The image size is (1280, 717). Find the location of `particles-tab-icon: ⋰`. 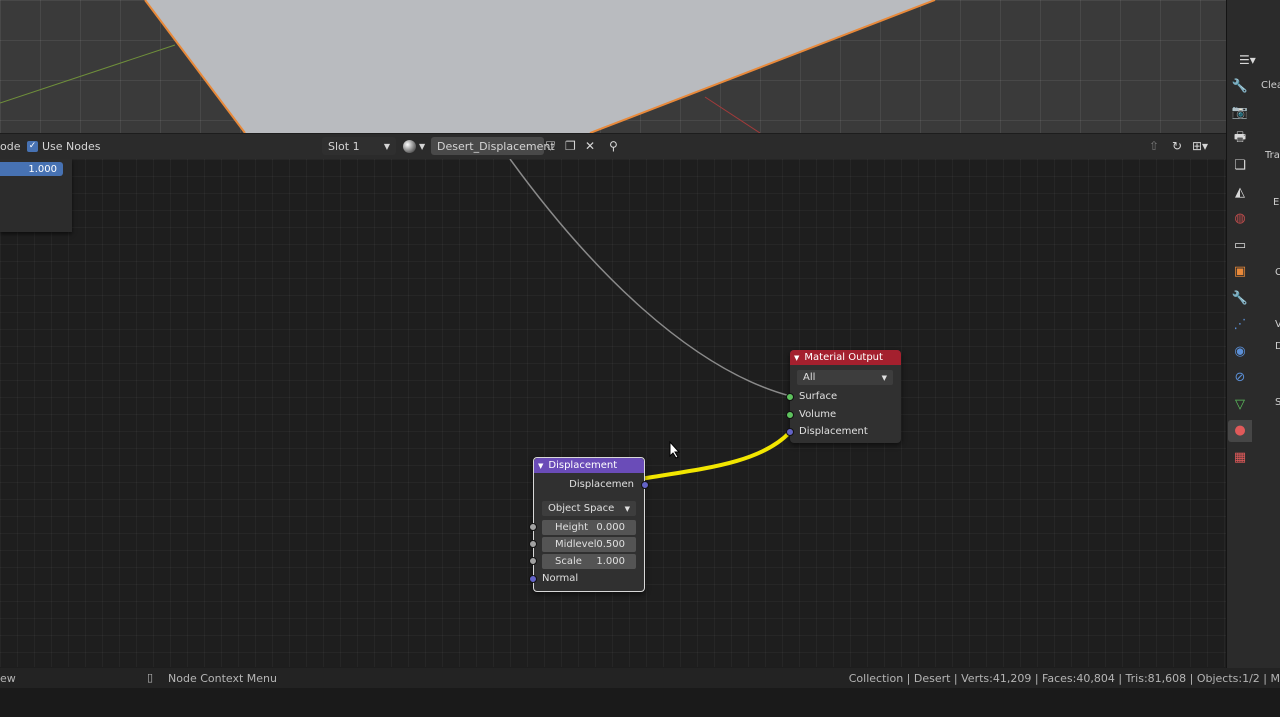

particles-tab-icon: ⋰ is located at coordinates (1240, 325).